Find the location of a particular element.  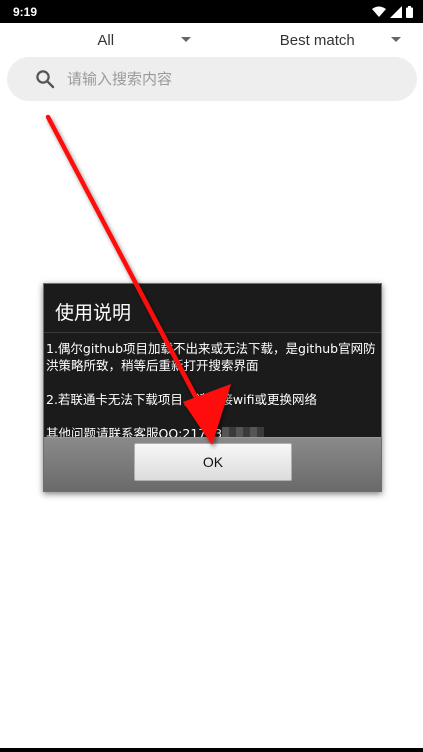

status-time: 9:19 is located at coordinates (25, 11).